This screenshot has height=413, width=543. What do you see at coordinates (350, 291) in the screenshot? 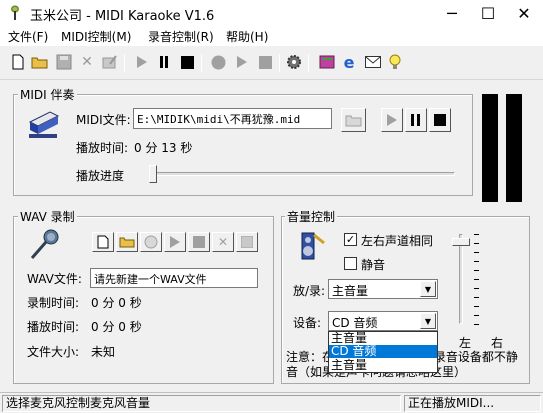
I see `playrec-select-value: 主音量` at bounding box center [350, 291].